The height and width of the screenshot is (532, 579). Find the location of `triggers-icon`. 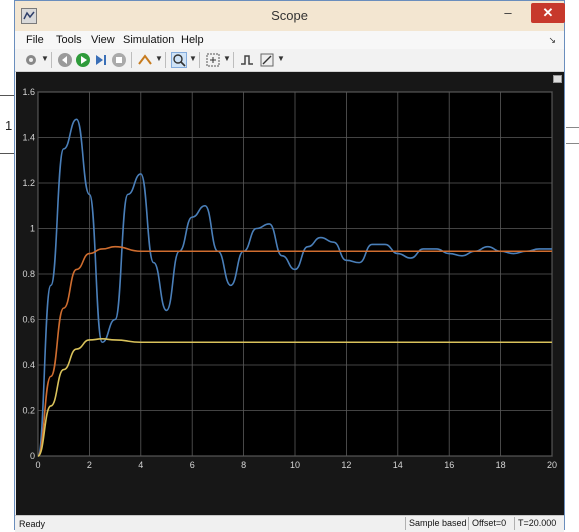

triggers-icon is located at coordinates (247, 60).